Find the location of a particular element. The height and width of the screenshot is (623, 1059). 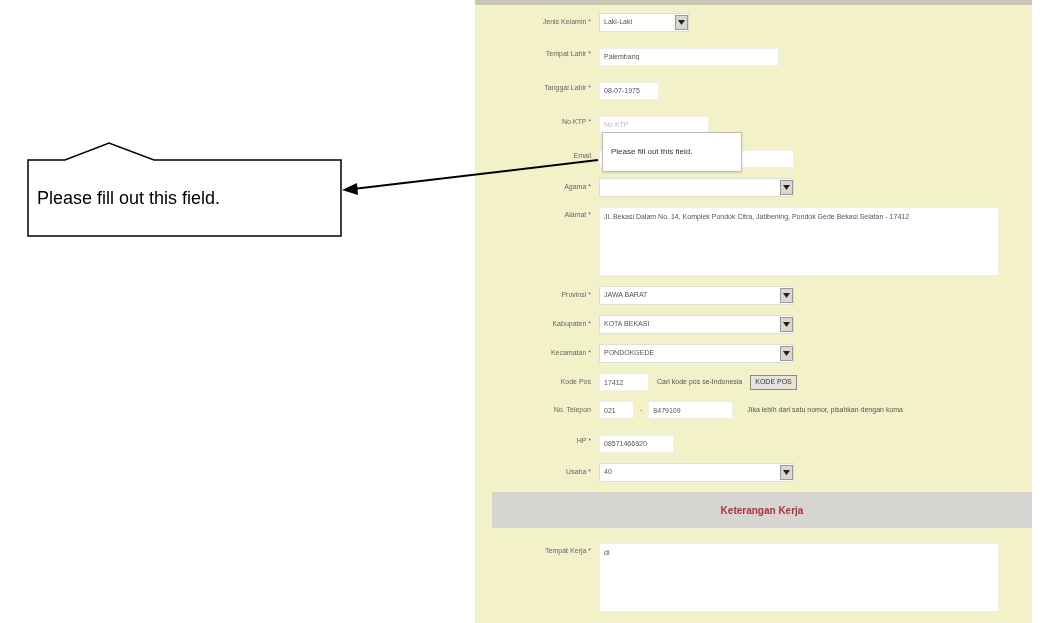

validation-tooltip: Please fill out this field. is located at coordinates (672, 152).